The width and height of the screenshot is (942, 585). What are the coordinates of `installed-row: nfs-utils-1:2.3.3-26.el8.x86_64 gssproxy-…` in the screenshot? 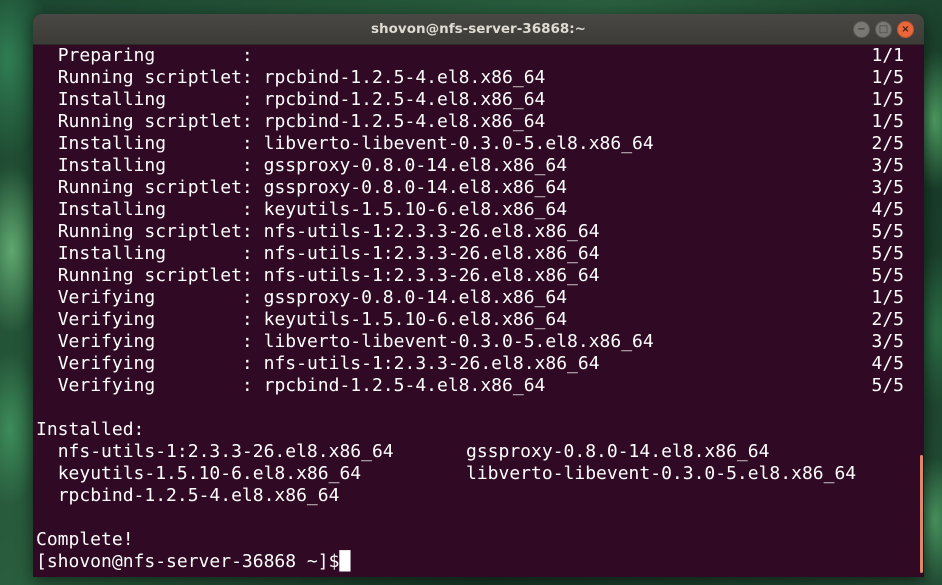 It's located at (480, 452).